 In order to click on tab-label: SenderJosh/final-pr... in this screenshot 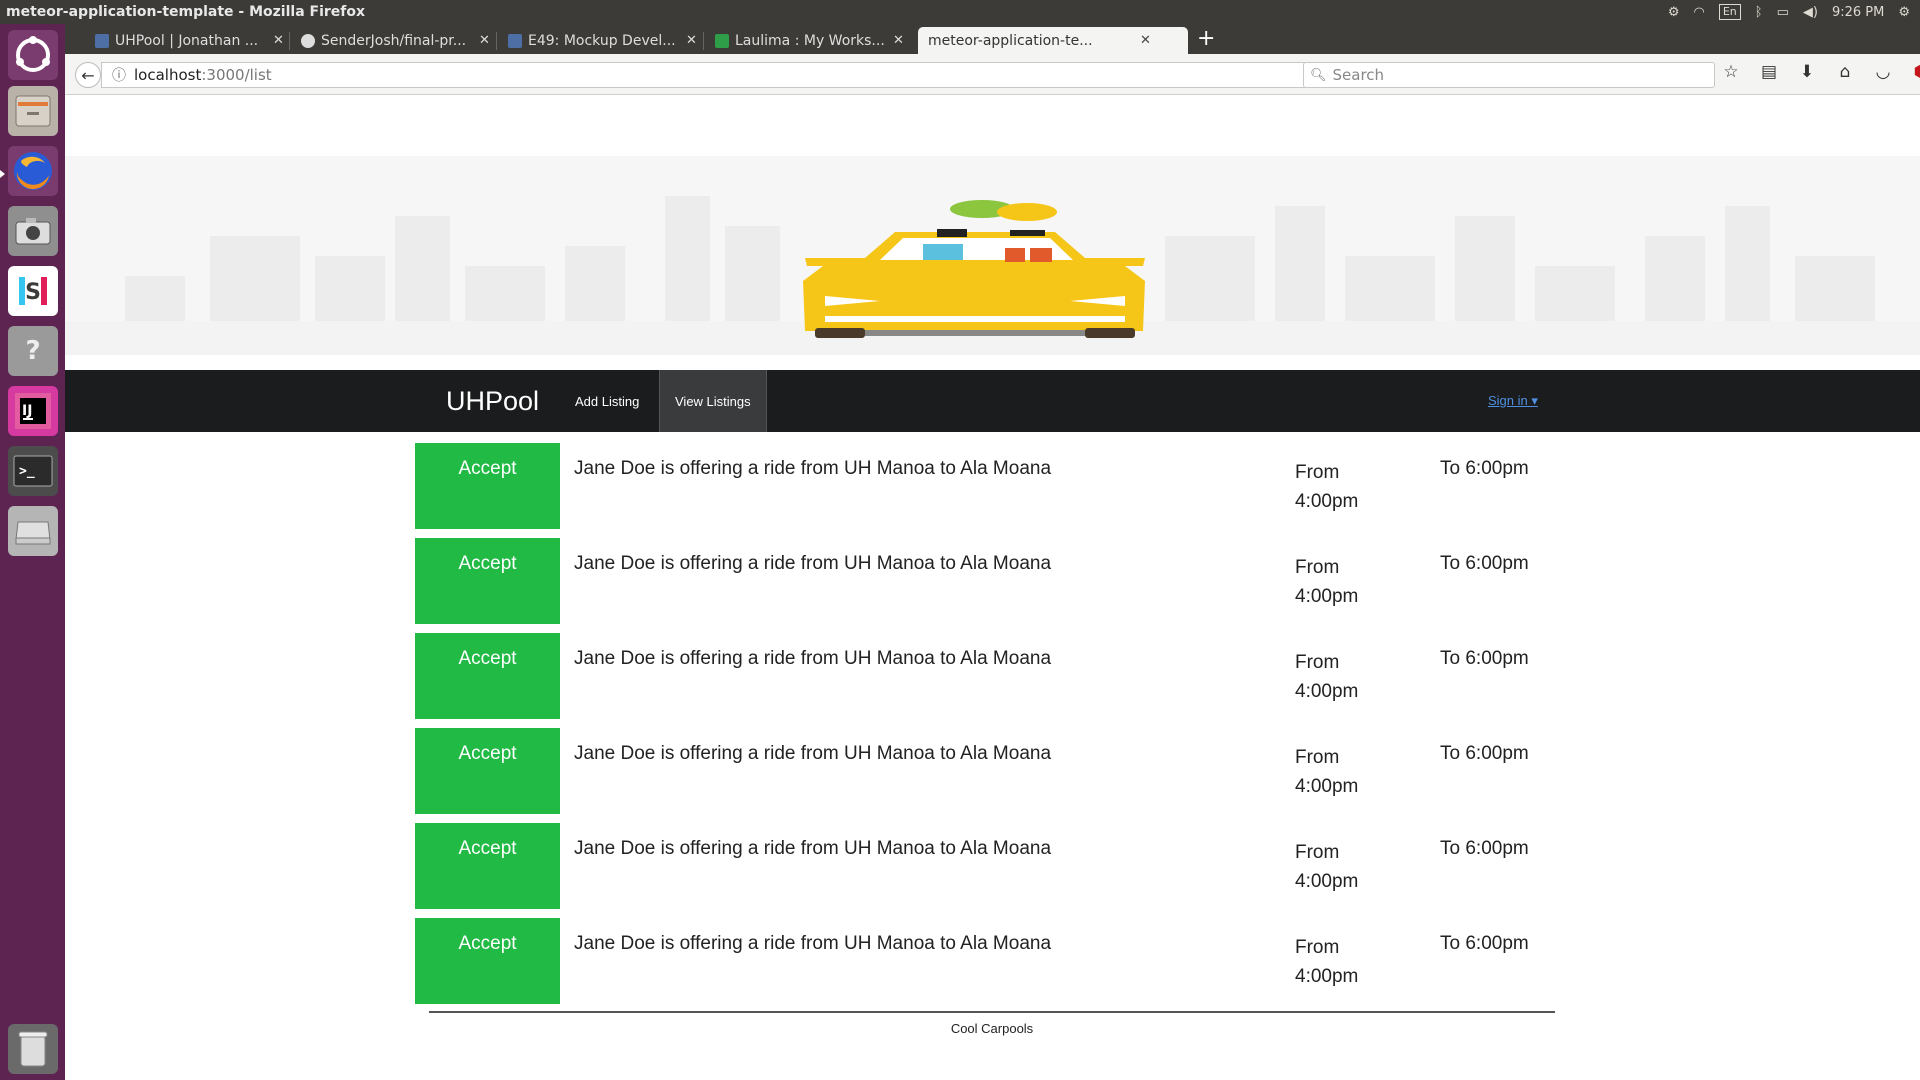, I will do `click(394, 40)`.